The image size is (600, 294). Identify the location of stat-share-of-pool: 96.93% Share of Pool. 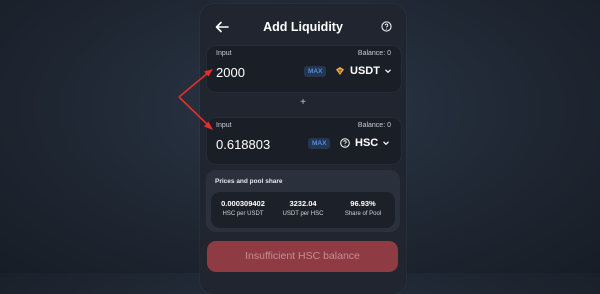
(363, 208).